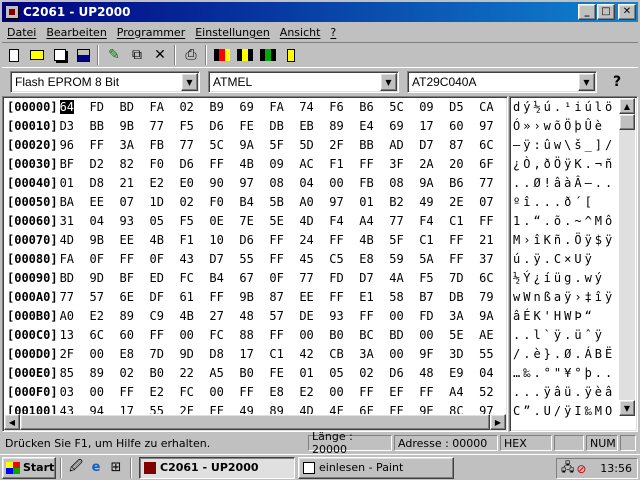 This screenshot has height=480, width=640. I want to click on hex-byte: 9B, so click(103, 240).